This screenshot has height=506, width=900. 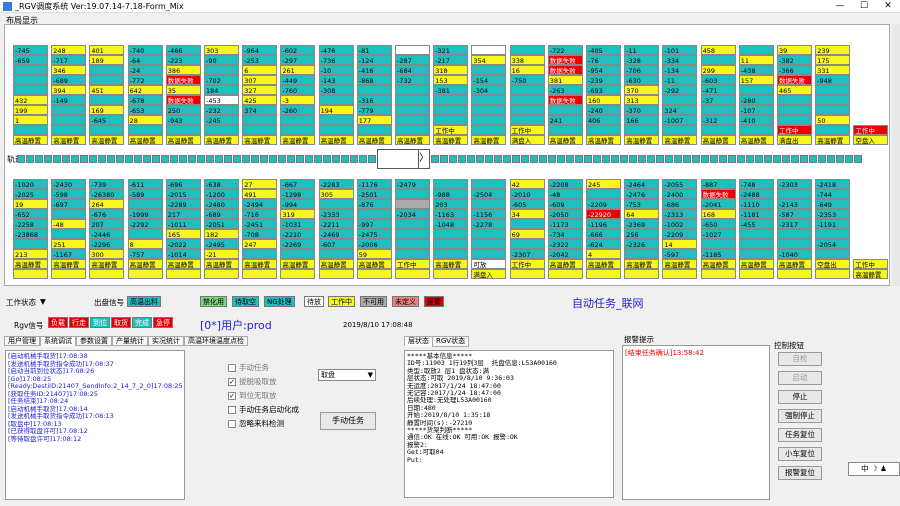 I want to click on rack-cell: -716, so click(x=260, y=214).